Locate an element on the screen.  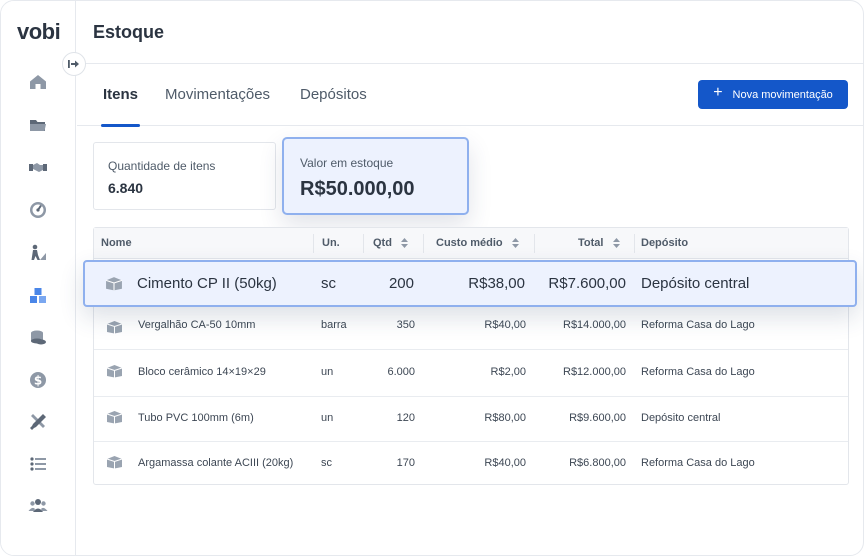
item-qty: 350 is located at coordinates (405, 325).